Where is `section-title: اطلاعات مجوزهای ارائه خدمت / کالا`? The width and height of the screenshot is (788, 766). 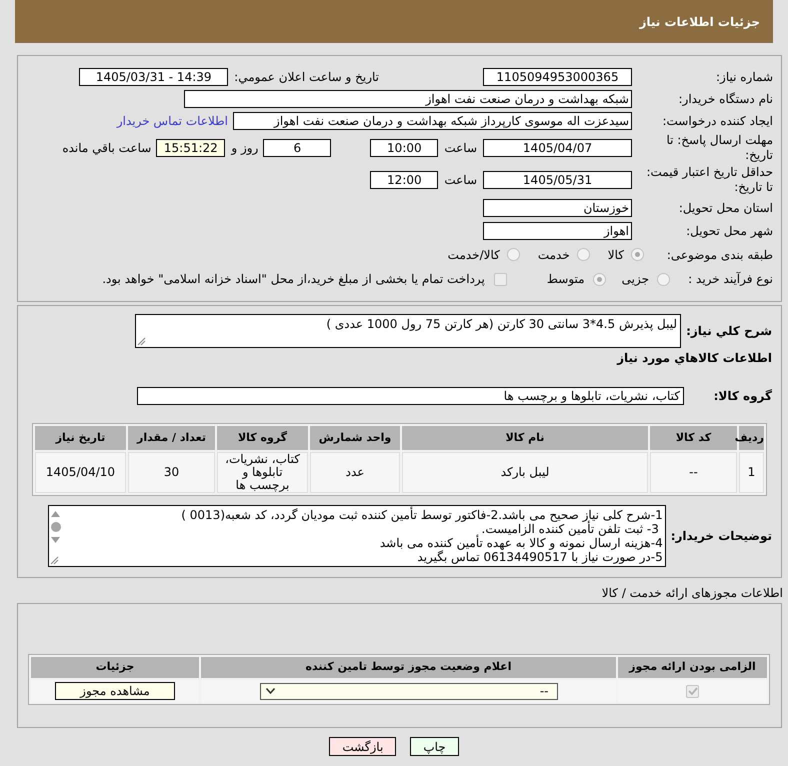 section-title: اطلاعات مجوزهای ارائه خدمت / کالا is located at coordinates (692, 593).